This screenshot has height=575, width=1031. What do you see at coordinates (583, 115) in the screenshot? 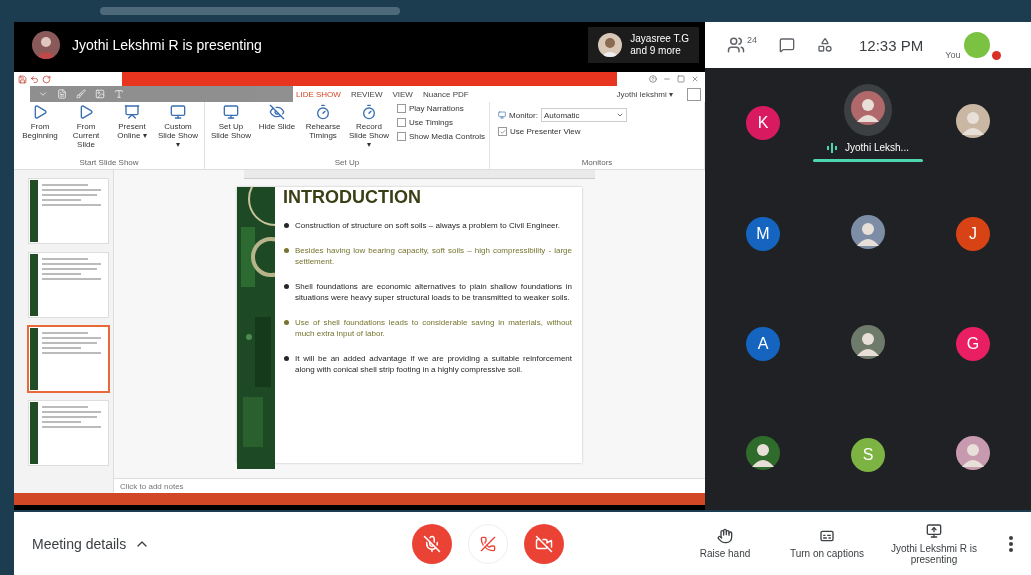
I see `monitor-select: Automatic` at bounding box center [583, 115].